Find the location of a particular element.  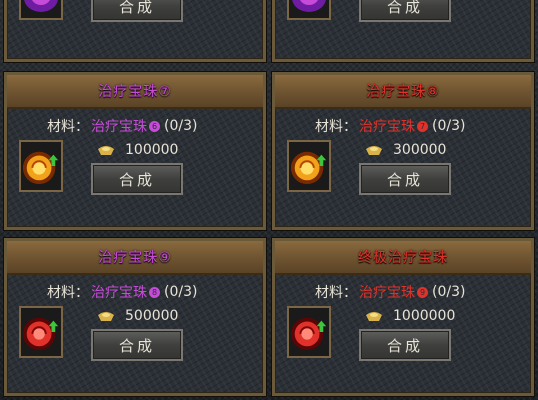

cost-value: 500000 is located at coordinates (152, 316).